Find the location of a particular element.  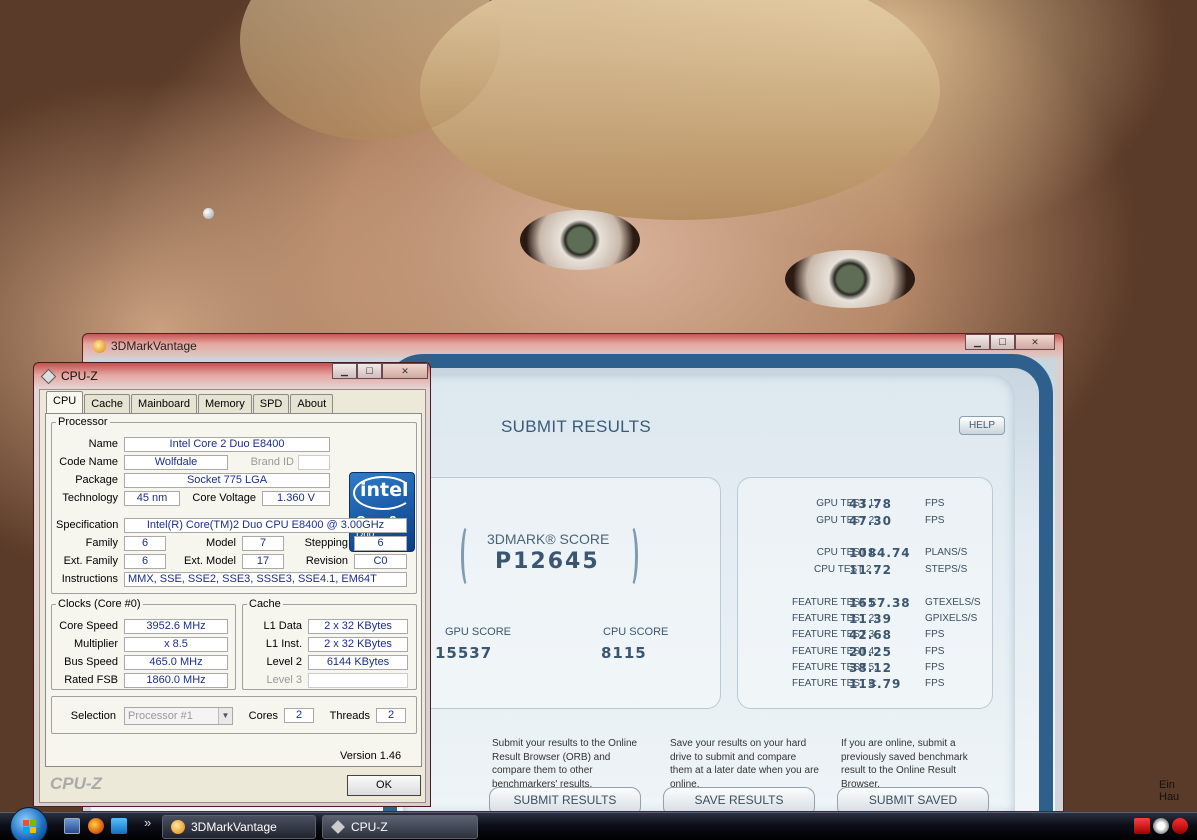

core-speed-label: Core Speed is located at coordinates (88, 626).